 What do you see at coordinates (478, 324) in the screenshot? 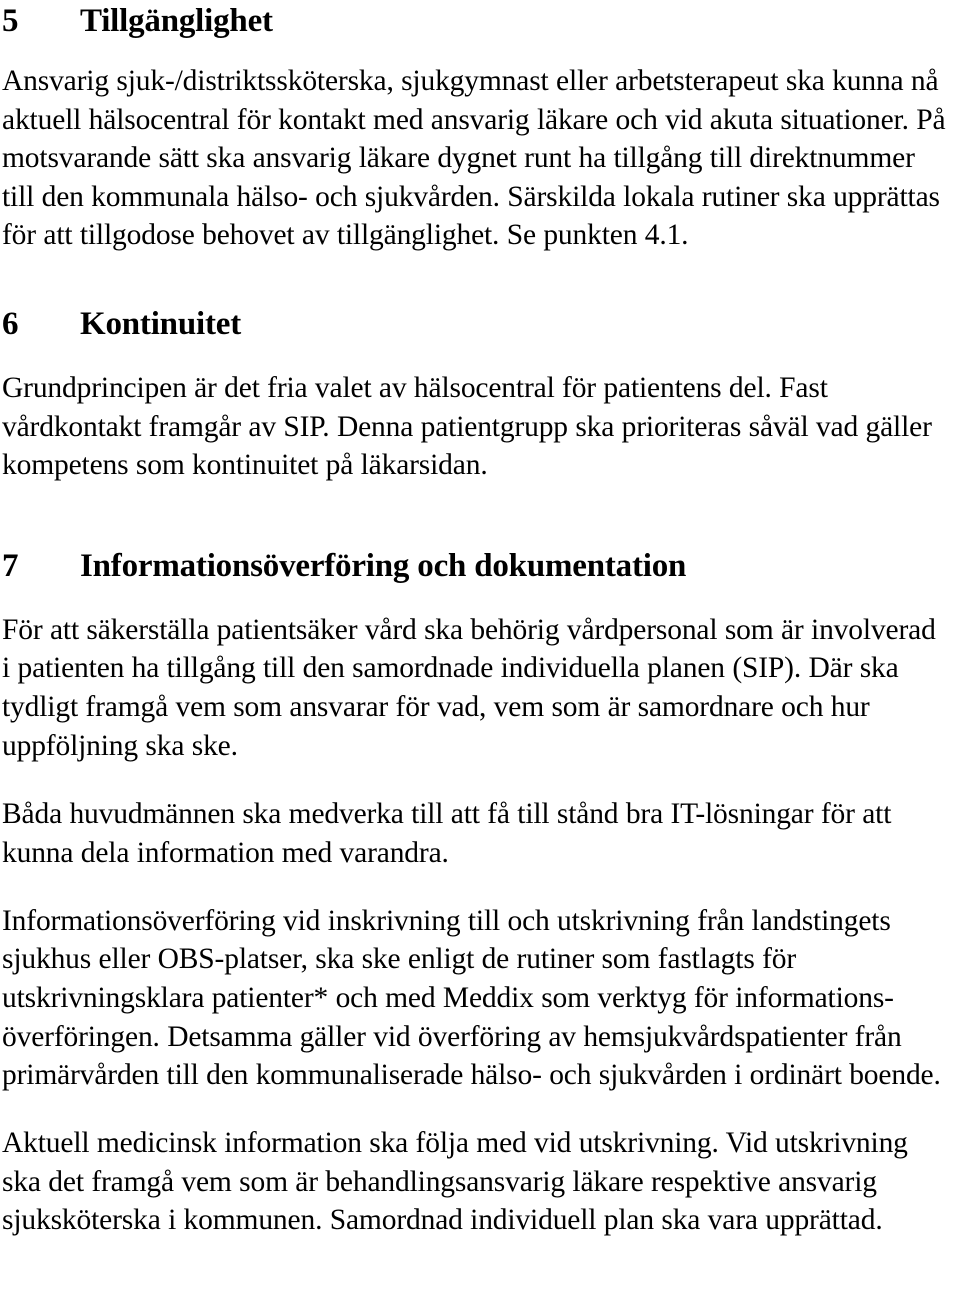
I see `section-heading-6: 6 Kontinuitet` at bounding box center [478, 324].